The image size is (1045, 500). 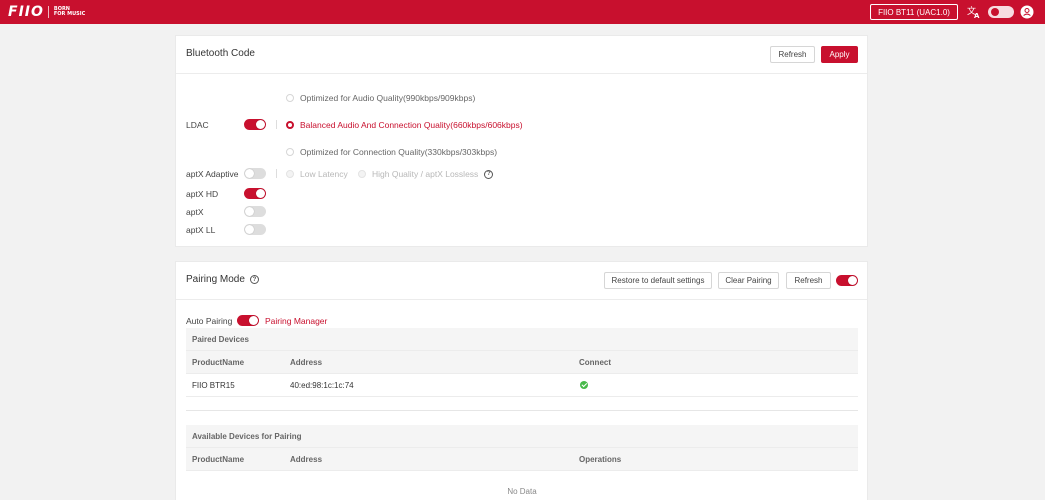 What do you see at coordinates (255, 193) in the screenshot?
I see `aptx-hd-toggle` at bounding box center [255, 193].